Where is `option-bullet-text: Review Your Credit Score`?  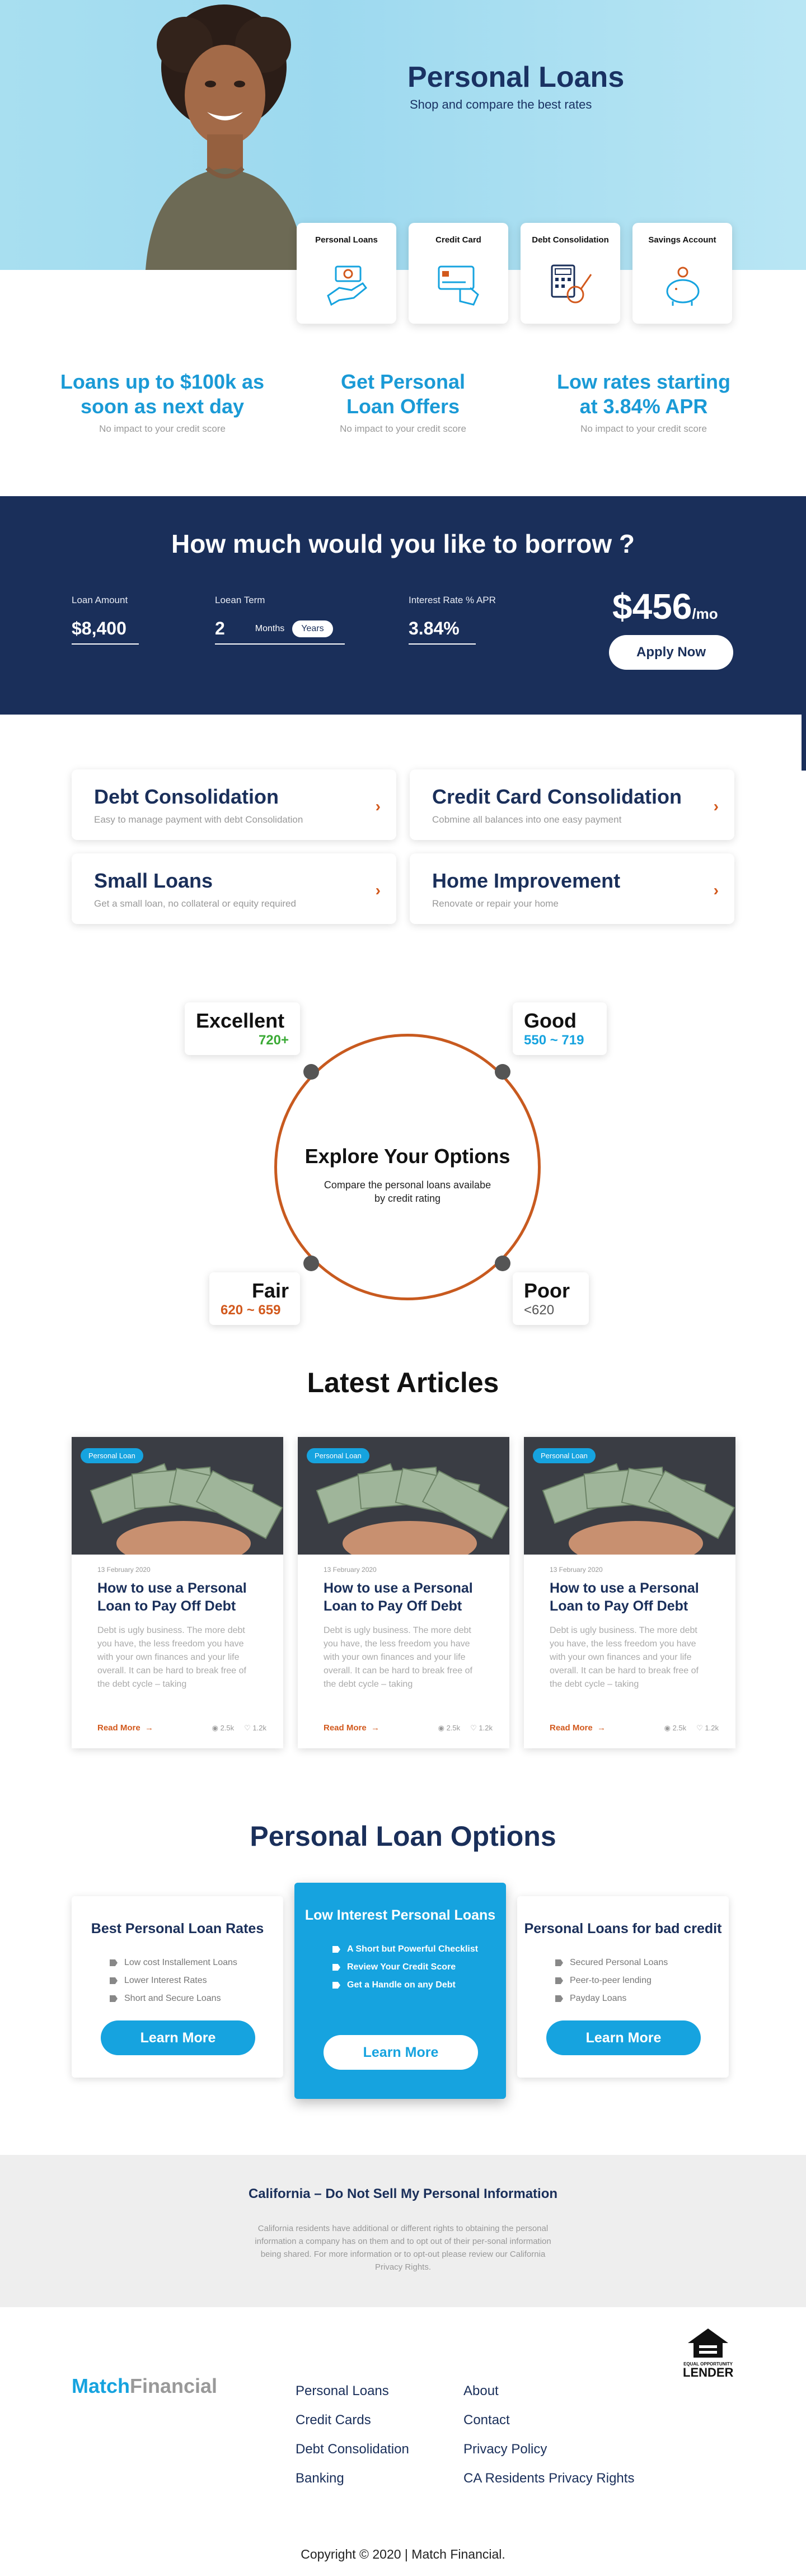
option-bullet-text: Review Your Credit Score is located at coordinates (401, 1967).